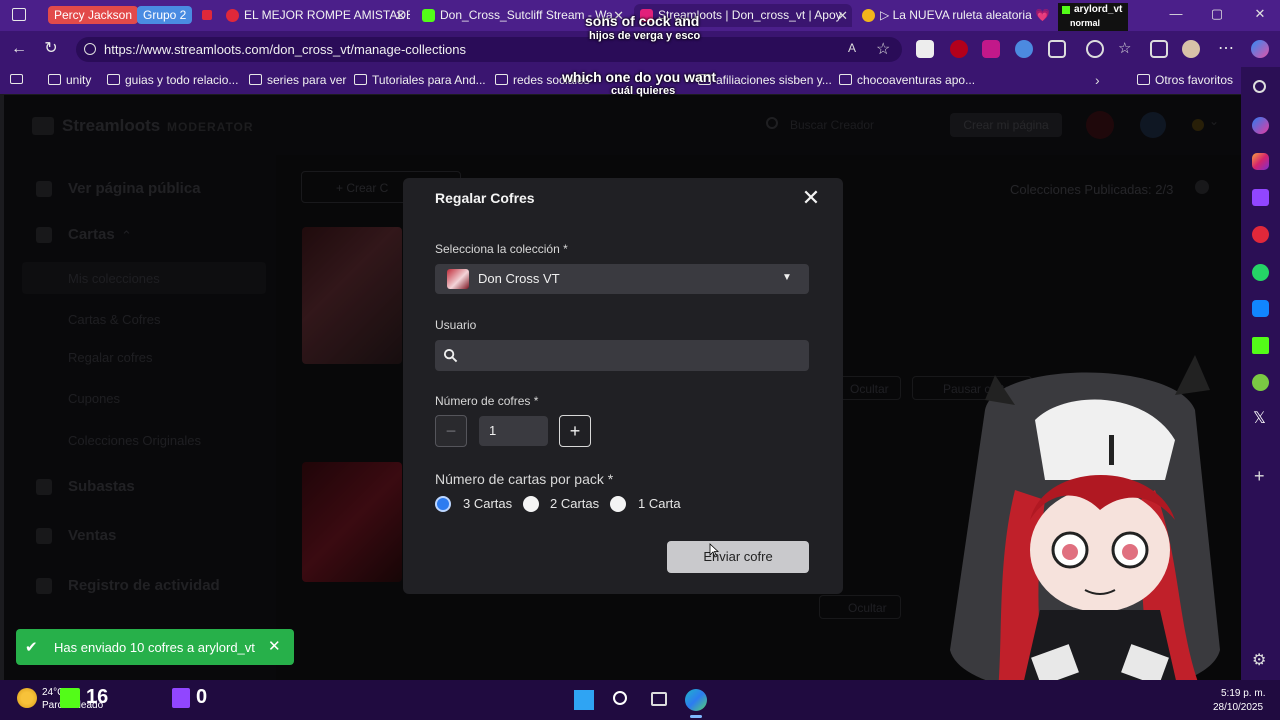  I want to click on bookmark-folder: series para ver, so click(297, 80).